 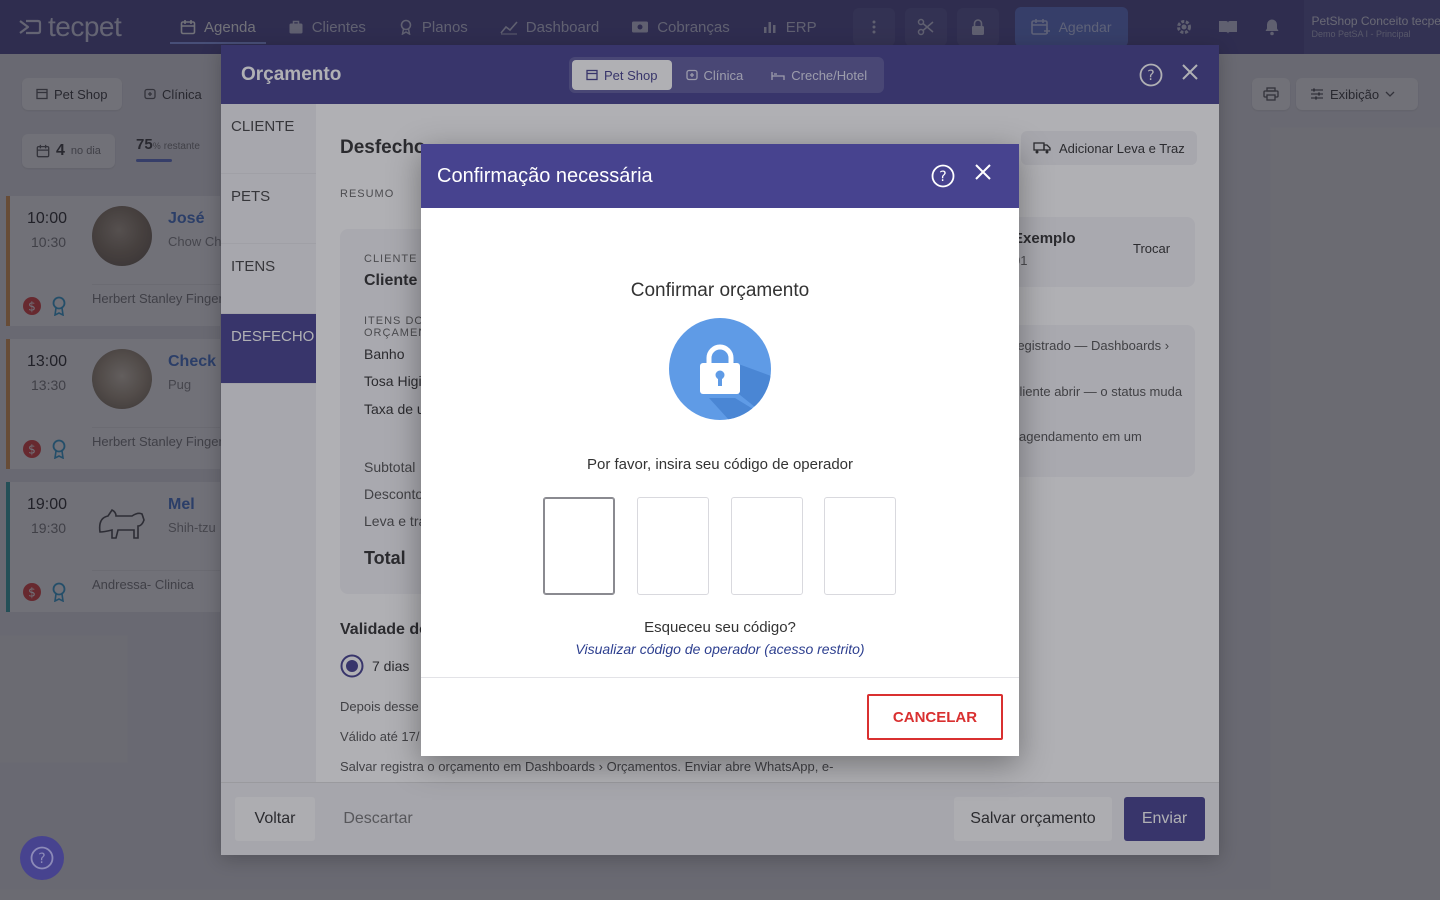 What do you see at coordinates (720, 627) in the screenshot?
I see `forgot-code-text: Esqueceu seu código?` at bounding box center [720, 627].